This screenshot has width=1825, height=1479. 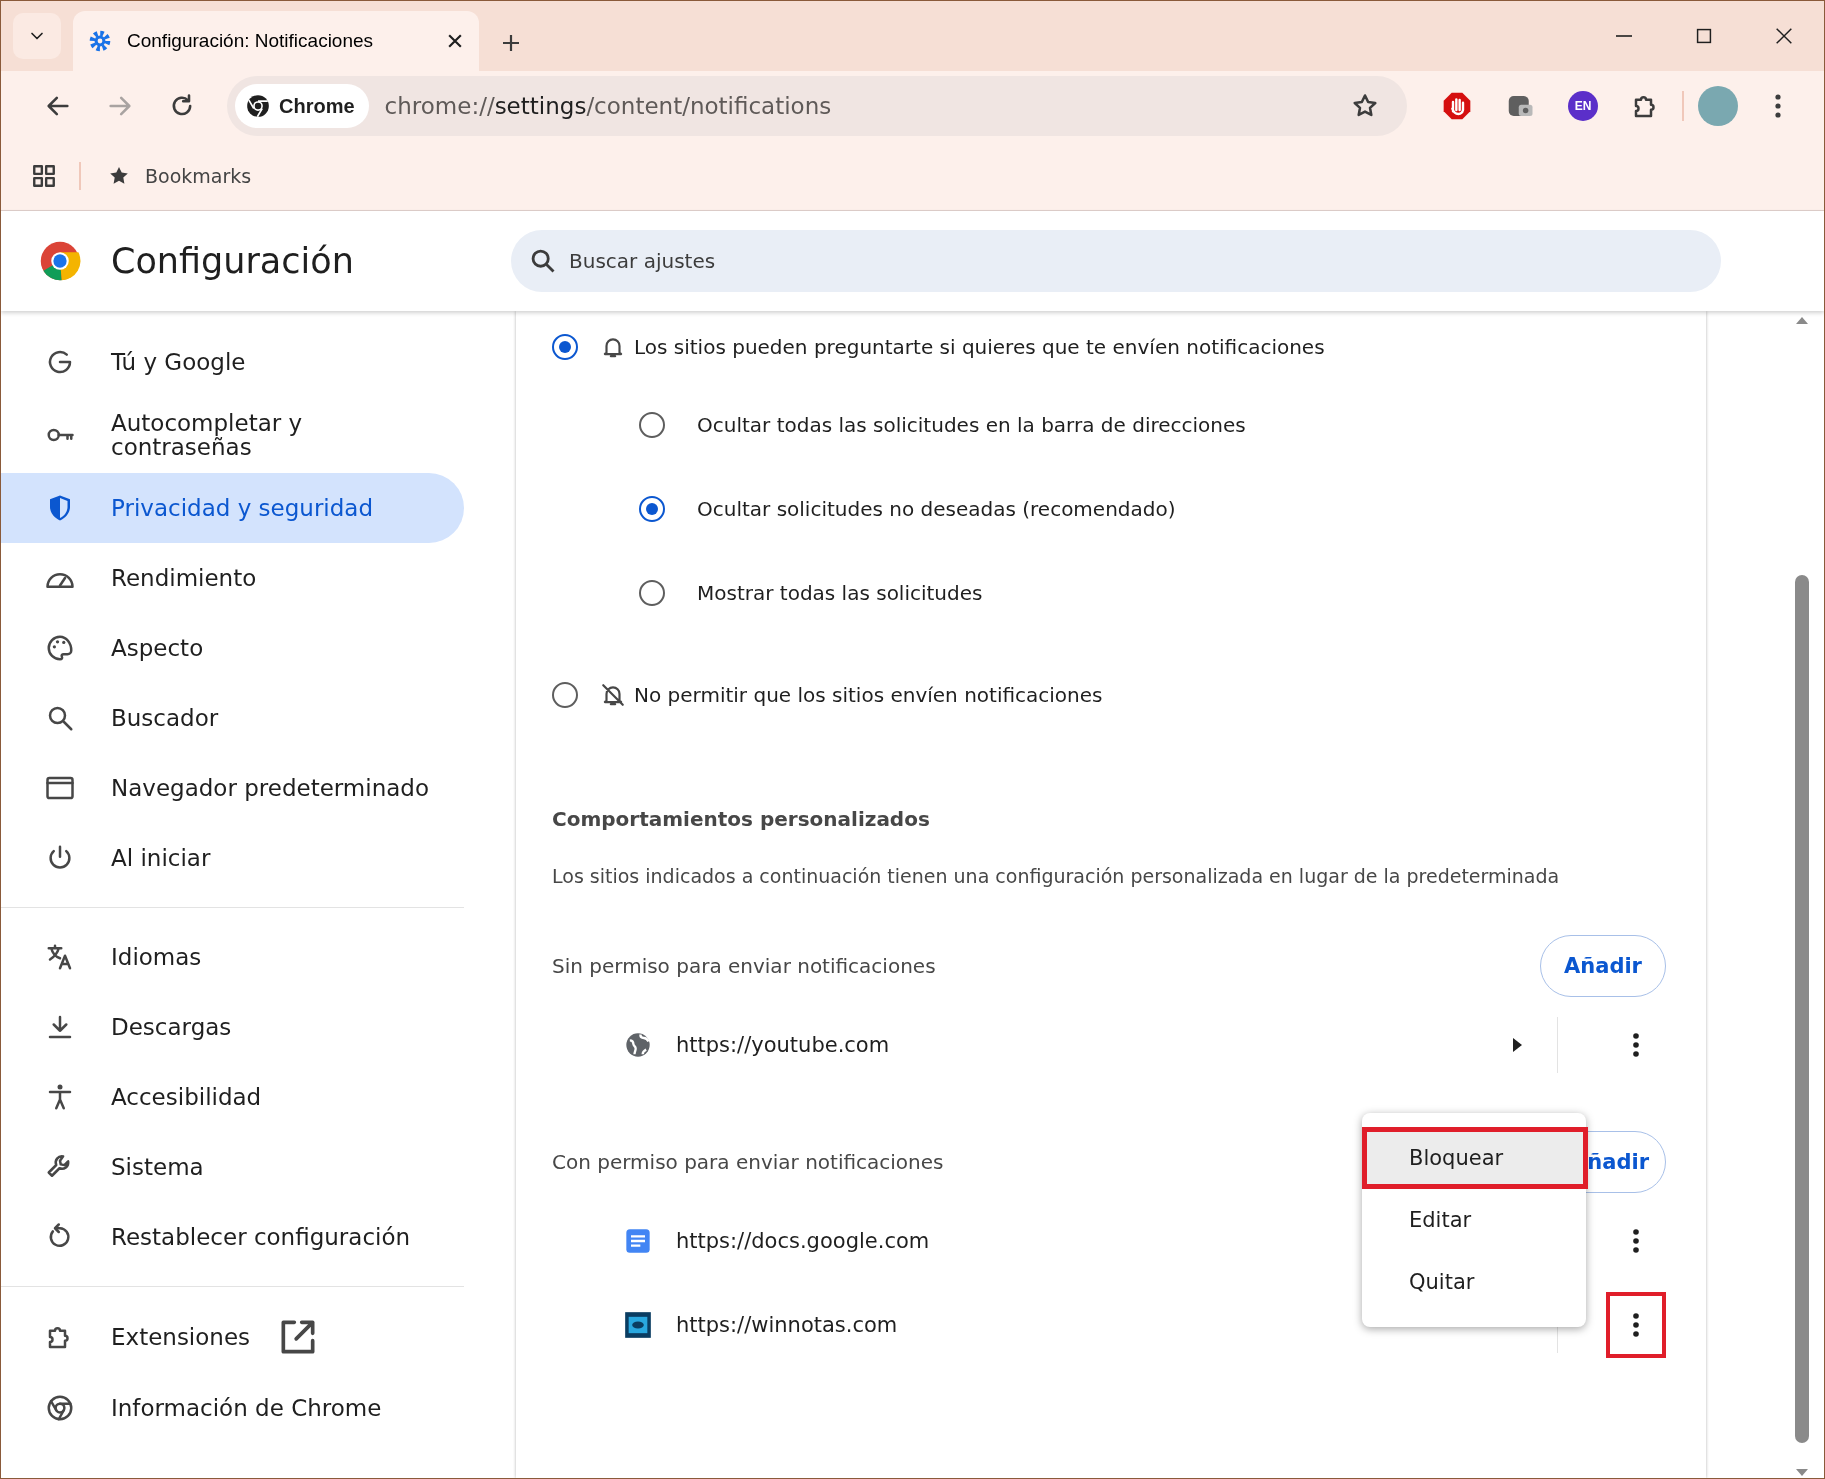 What do you see at coordinates (638, 1241) in the screenshot?
I see `document-icon` at bounding box center [638, 1241].